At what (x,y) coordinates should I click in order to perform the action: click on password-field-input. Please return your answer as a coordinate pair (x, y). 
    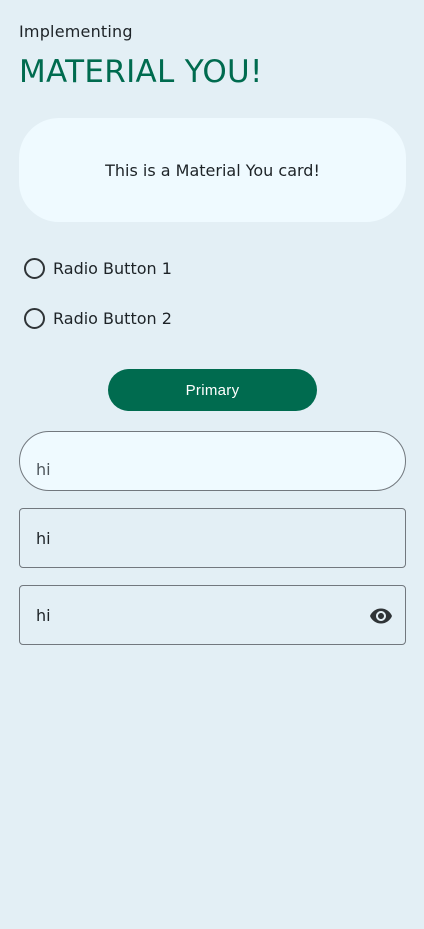
    Looking at the image, I should click on (178, 615).